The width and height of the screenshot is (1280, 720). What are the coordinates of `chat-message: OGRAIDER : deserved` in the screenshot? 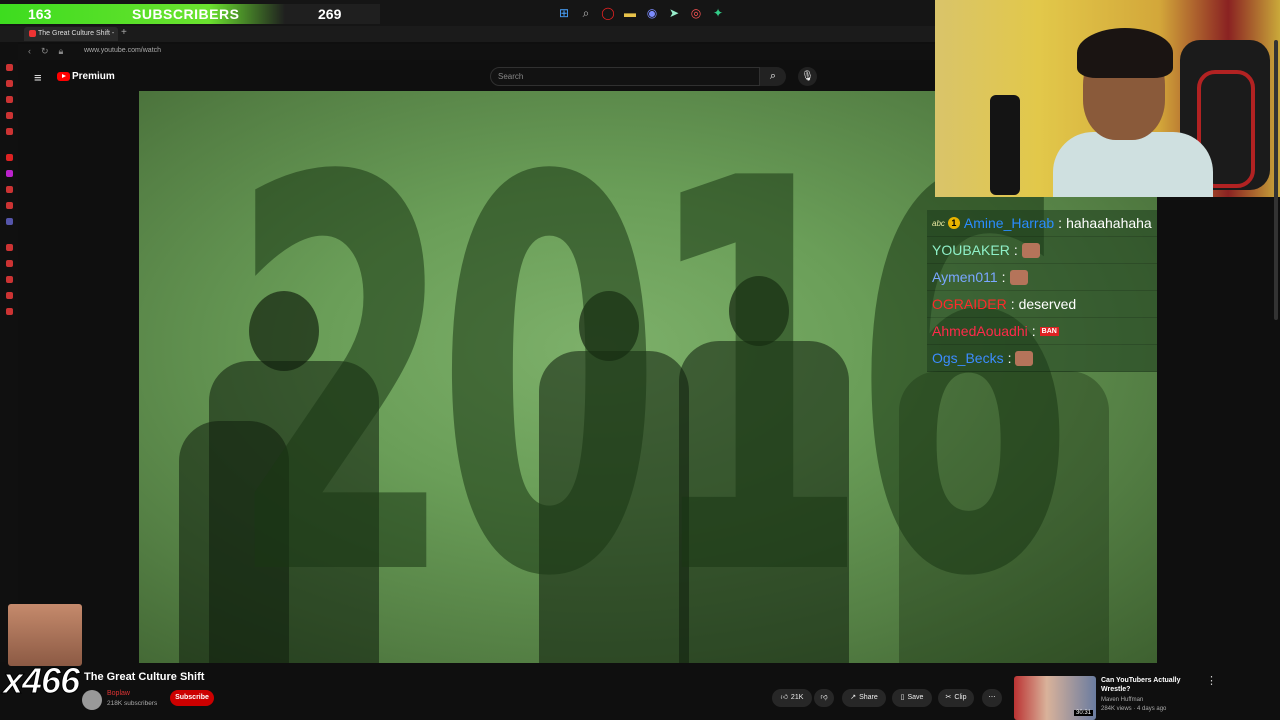 It's located at (1042, 304).